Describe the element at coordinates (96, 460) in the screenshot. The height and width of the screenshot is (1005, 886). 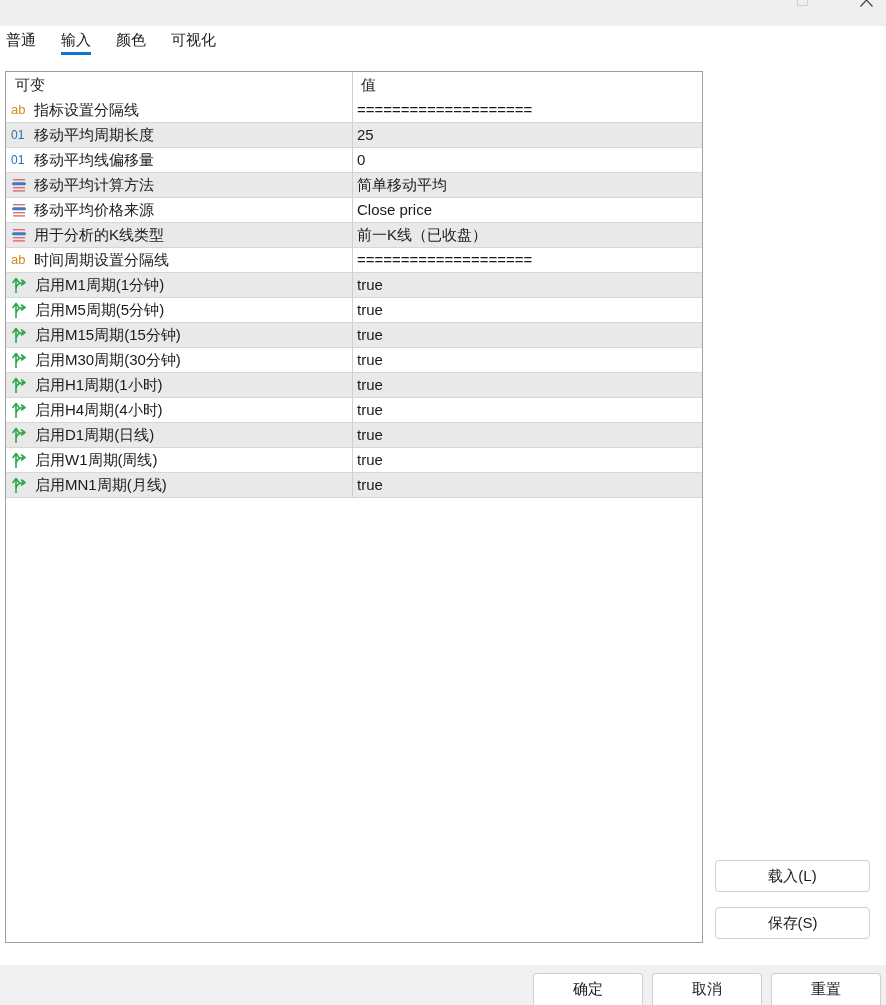
I see `parameter-name: 启用W1周期(周线)` at that location.